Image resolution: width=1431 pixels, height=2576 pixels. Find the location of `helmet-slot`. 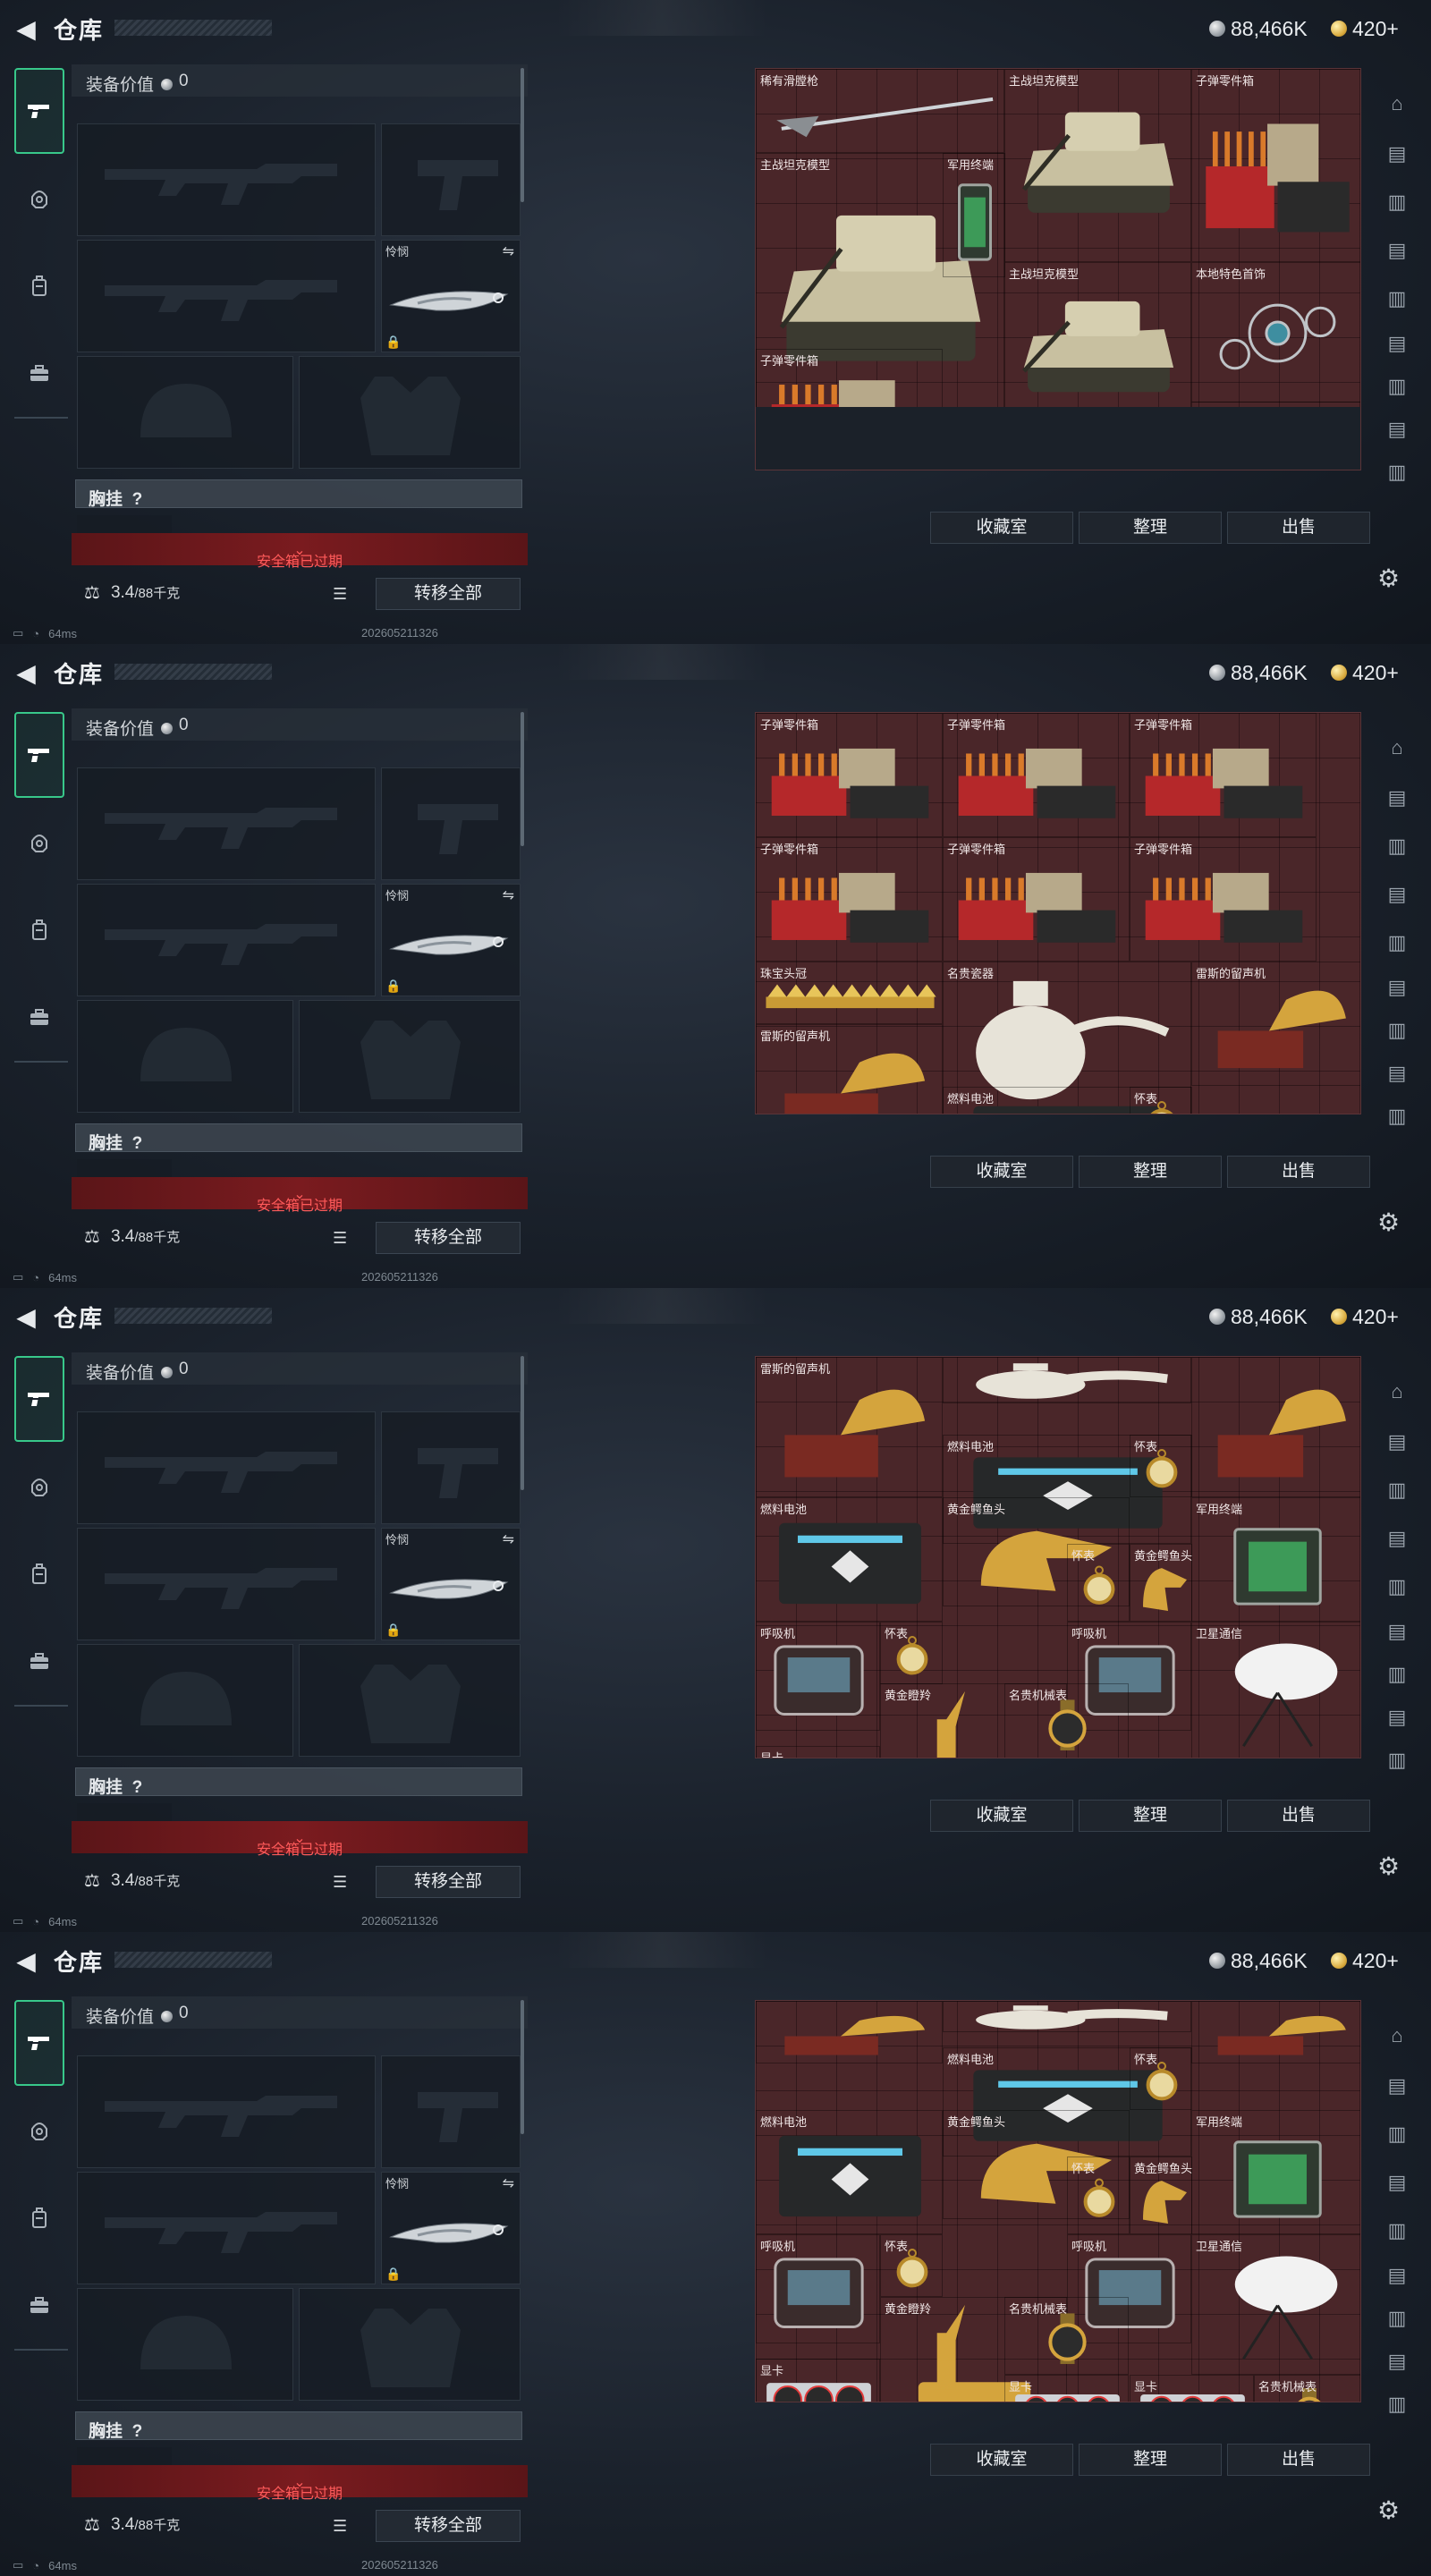

helmet-slot is located at coordinates (185, 1056).